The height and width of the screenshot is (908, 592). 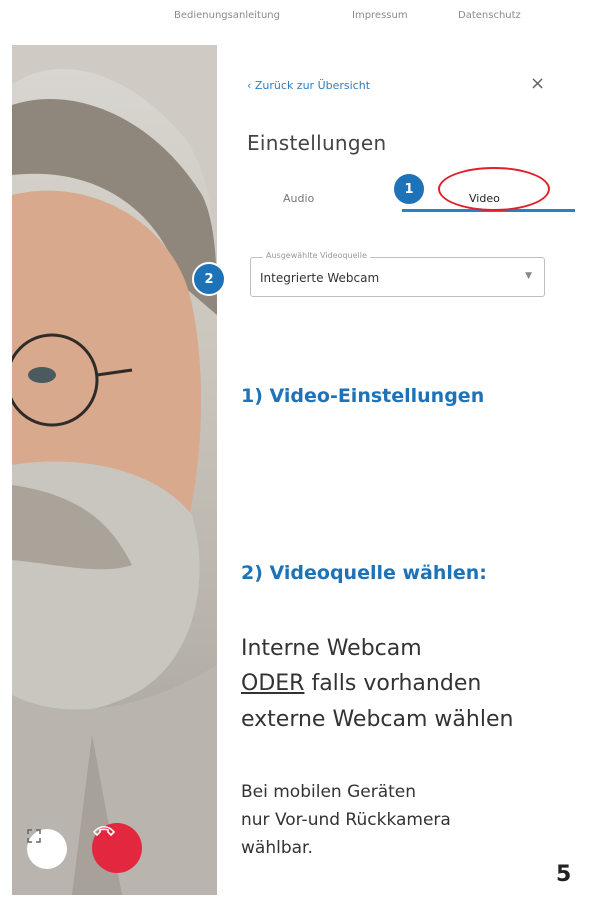 I want to click on chevron-down-icon: ▼, so click(x=528, y=276).